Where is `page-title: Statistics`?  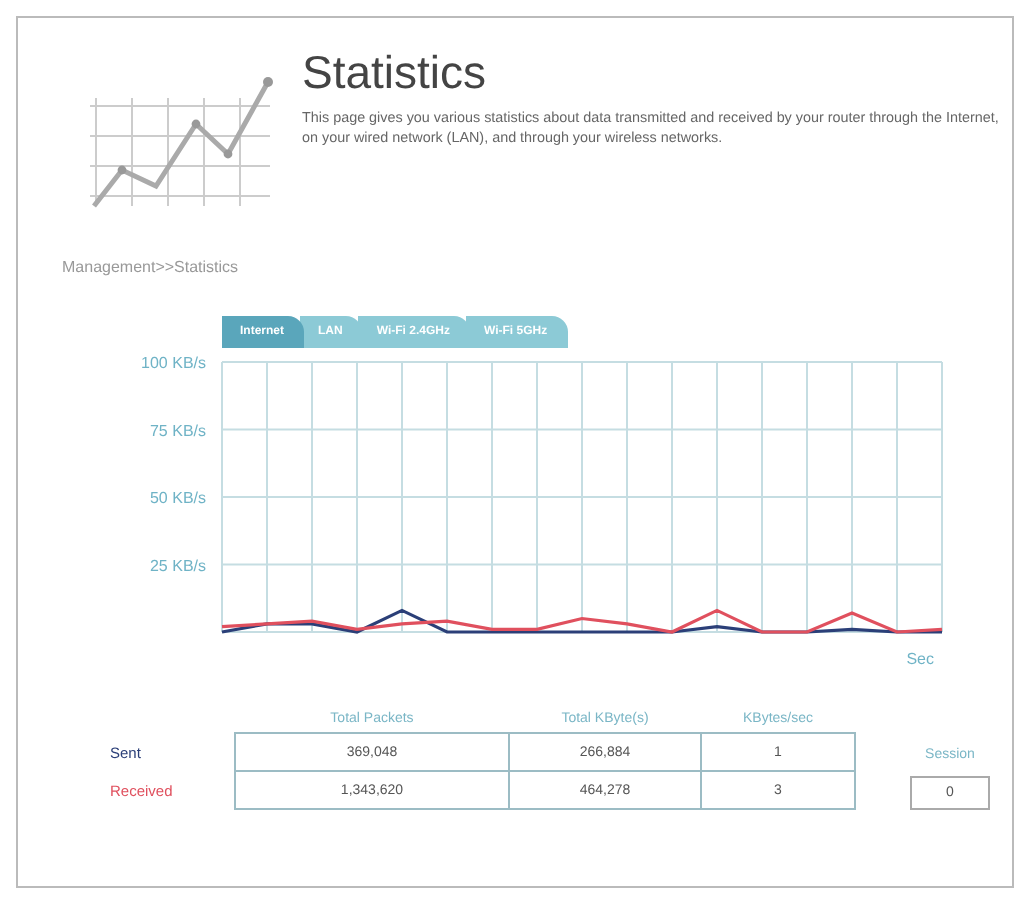
page-title: Statistics is located at coordinates (395, 73).